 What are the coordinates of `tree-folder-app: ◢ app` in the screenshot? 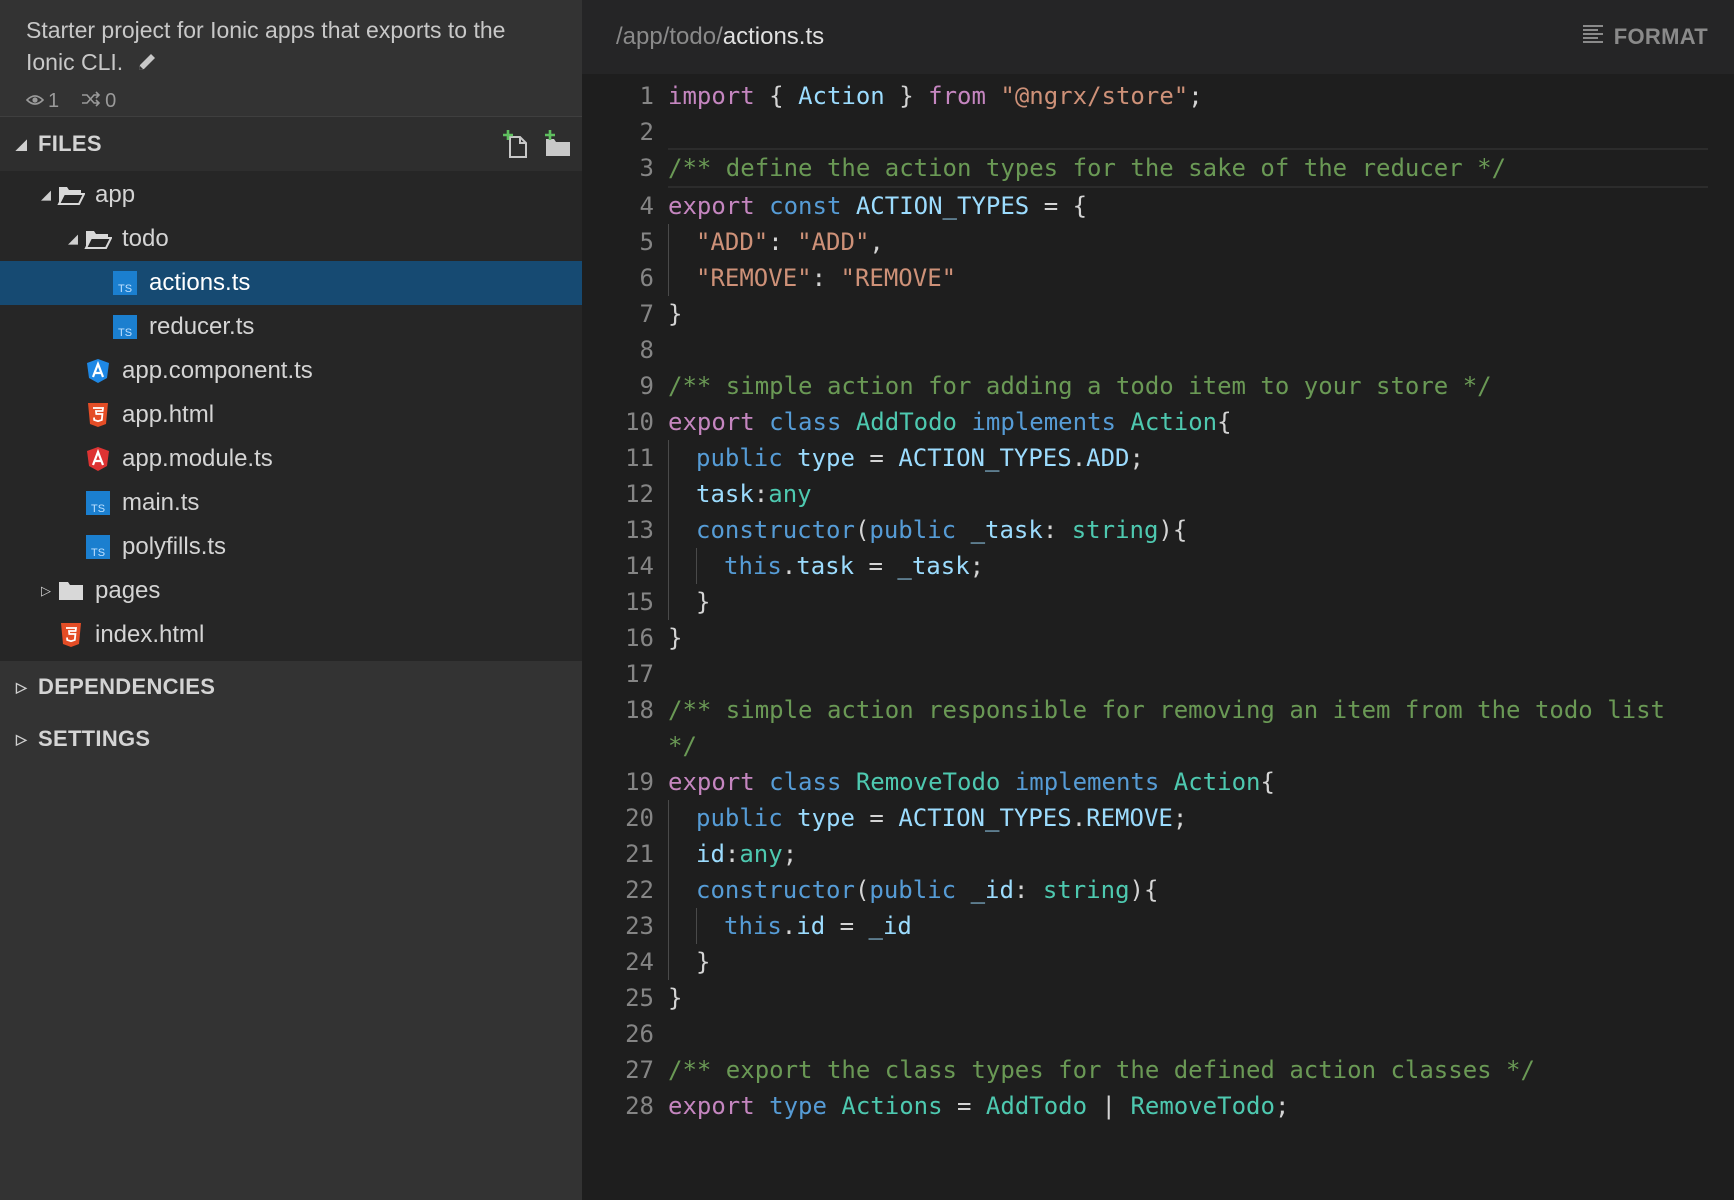 It's located at (291, 195).